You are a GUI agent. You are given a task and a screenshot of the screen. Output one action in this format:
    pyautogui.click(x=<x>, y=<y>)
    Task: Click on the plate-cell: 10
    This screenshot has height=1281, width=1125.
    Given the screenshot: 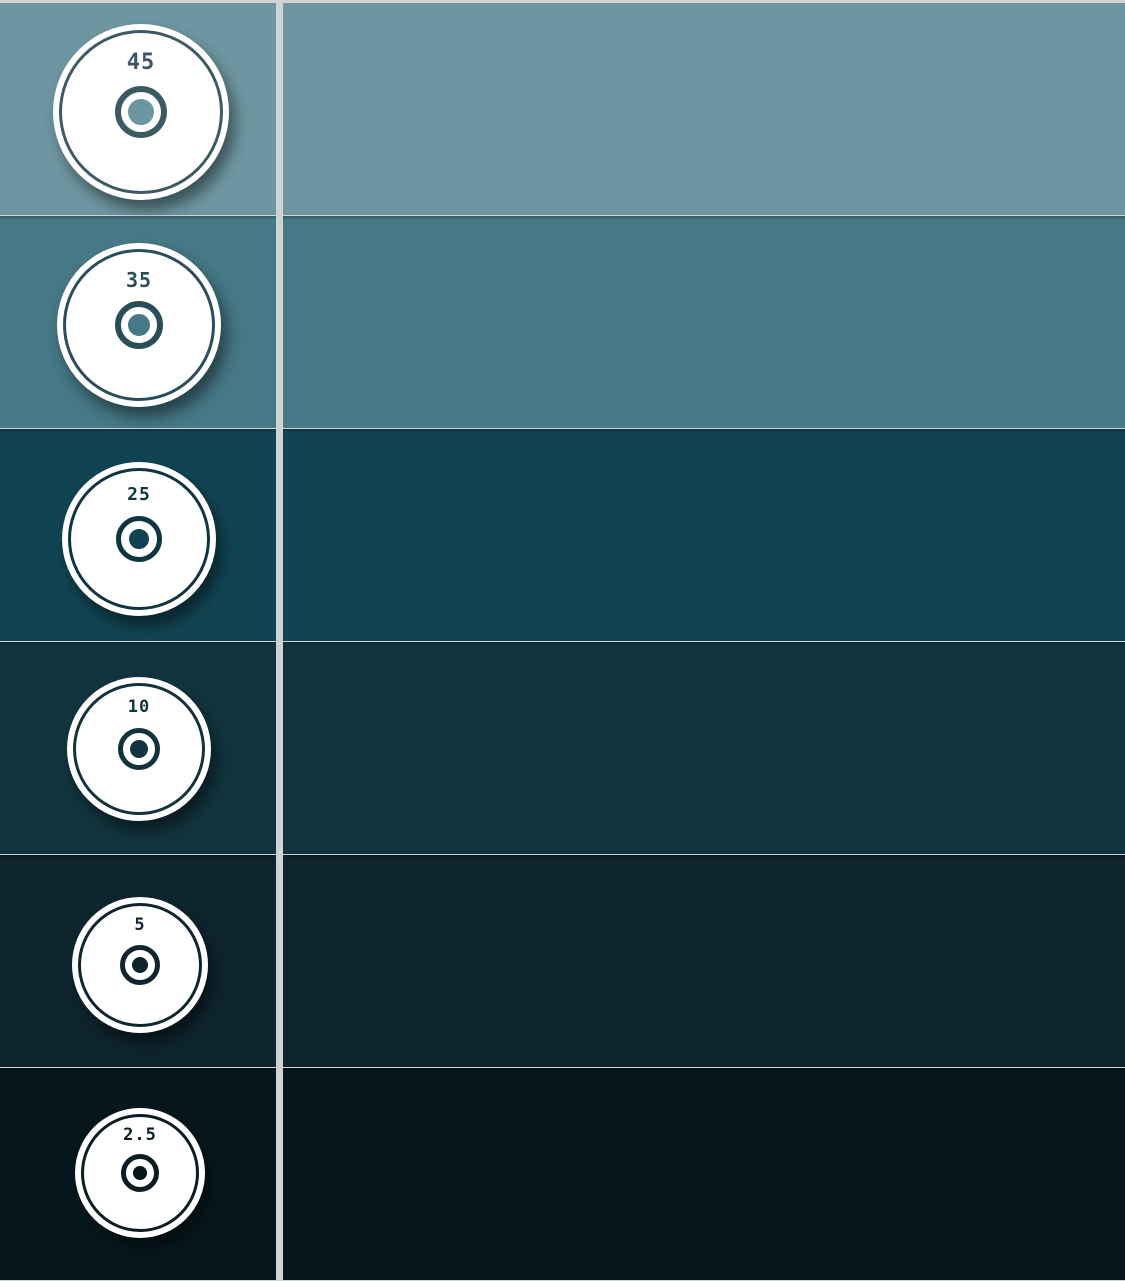 What is the action you would take?
    pyautogui.click(x=138, y=748)
    